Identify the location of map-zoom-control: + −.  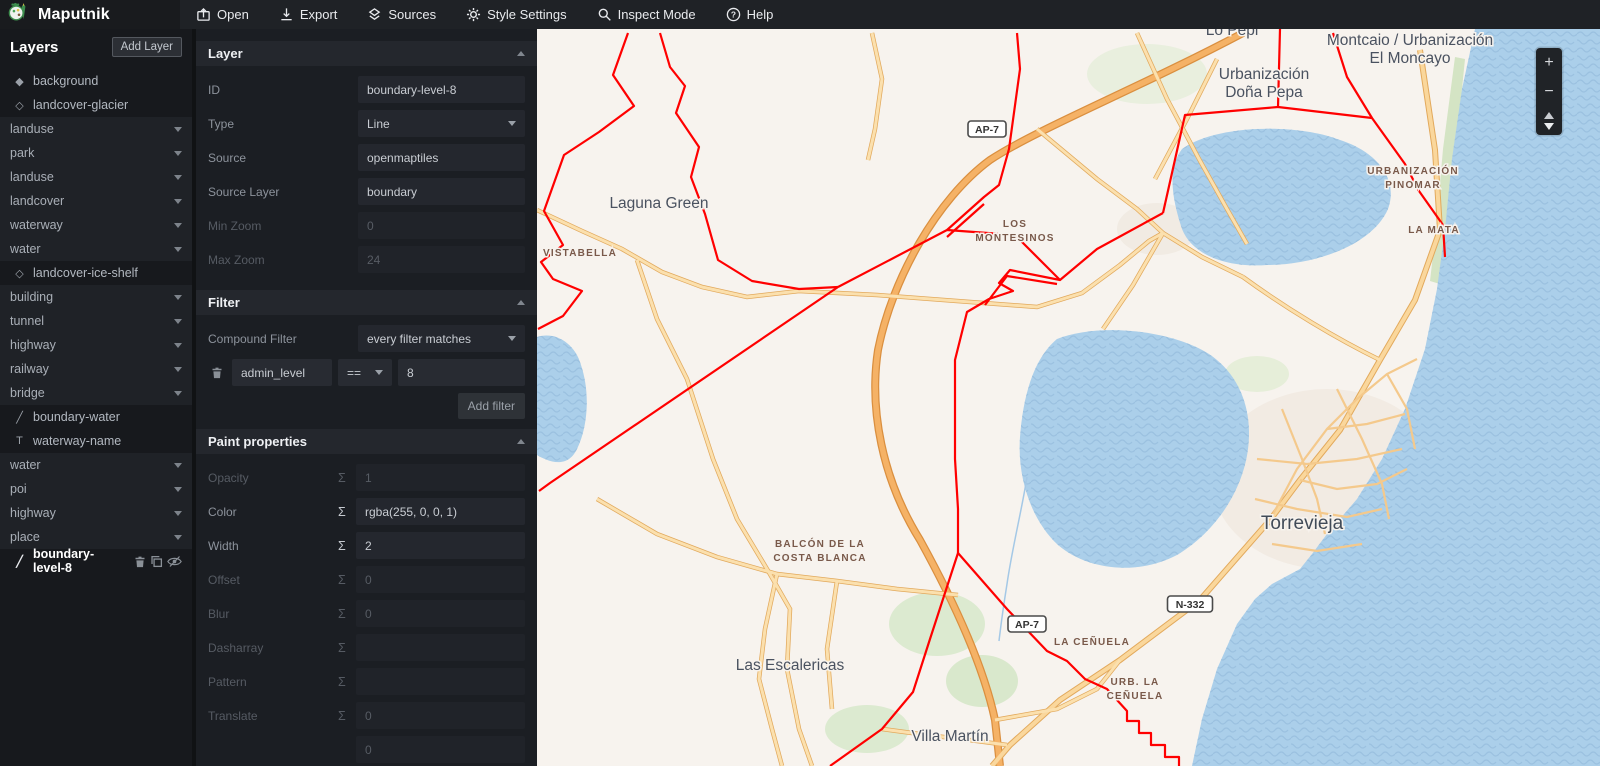
(1549, 91).